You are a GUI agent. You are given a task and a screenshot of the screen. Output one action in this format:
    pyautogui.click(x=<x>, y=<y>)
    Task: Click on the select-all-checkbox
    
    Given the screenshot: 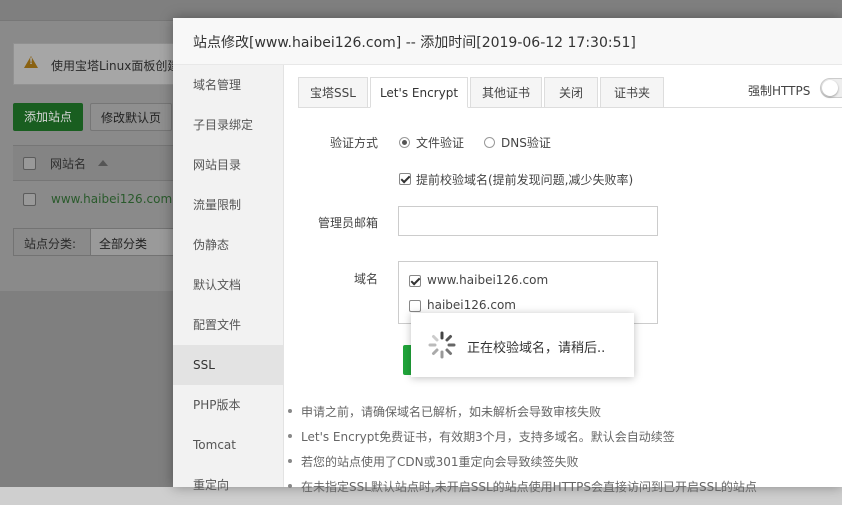 What is the action you would take?
    pyautogui.click(x=29, y=163)
    